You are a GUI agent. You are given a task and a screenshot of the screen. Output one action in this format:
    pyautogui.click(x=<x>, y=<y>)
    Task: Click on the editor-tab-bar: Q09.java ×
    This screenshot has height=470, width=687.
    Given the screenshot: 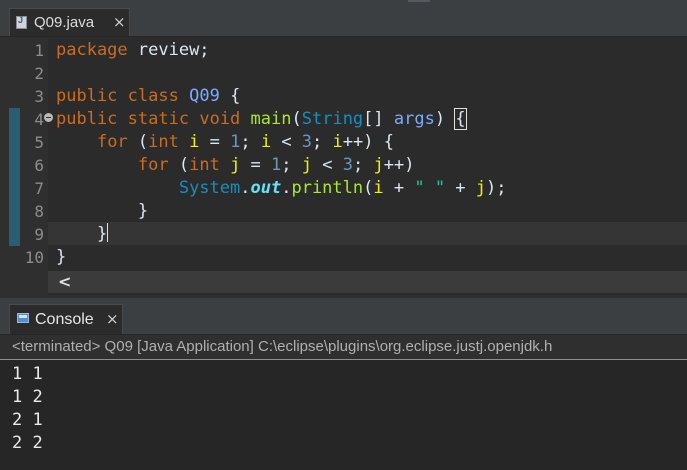 What is the action you would take?
    pyautogui.click(x=343, y=18)
    